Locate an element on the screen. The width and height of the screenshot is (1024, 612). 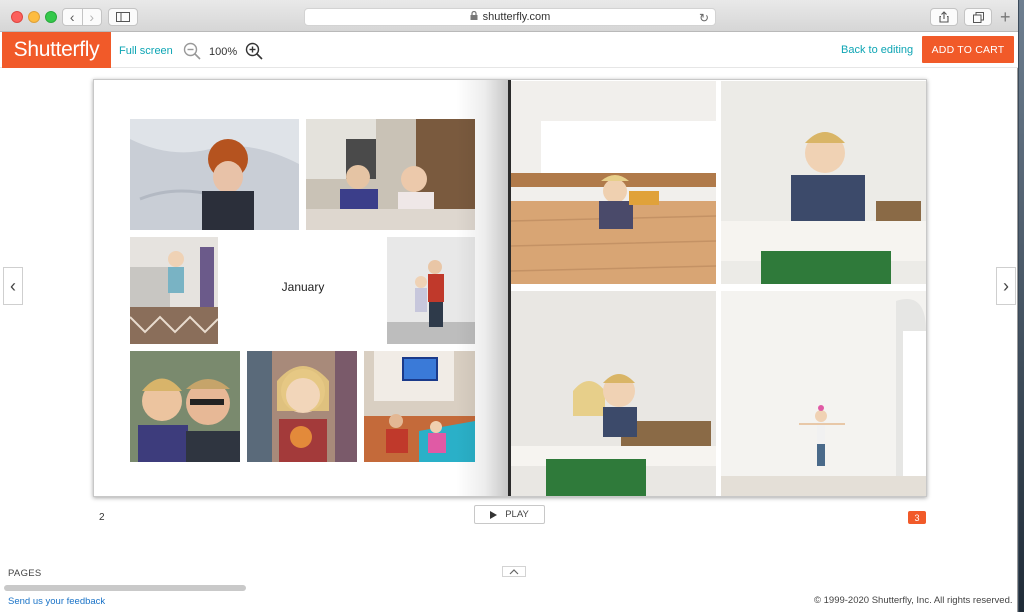
month-label: January is located at coordinates (303, 287).